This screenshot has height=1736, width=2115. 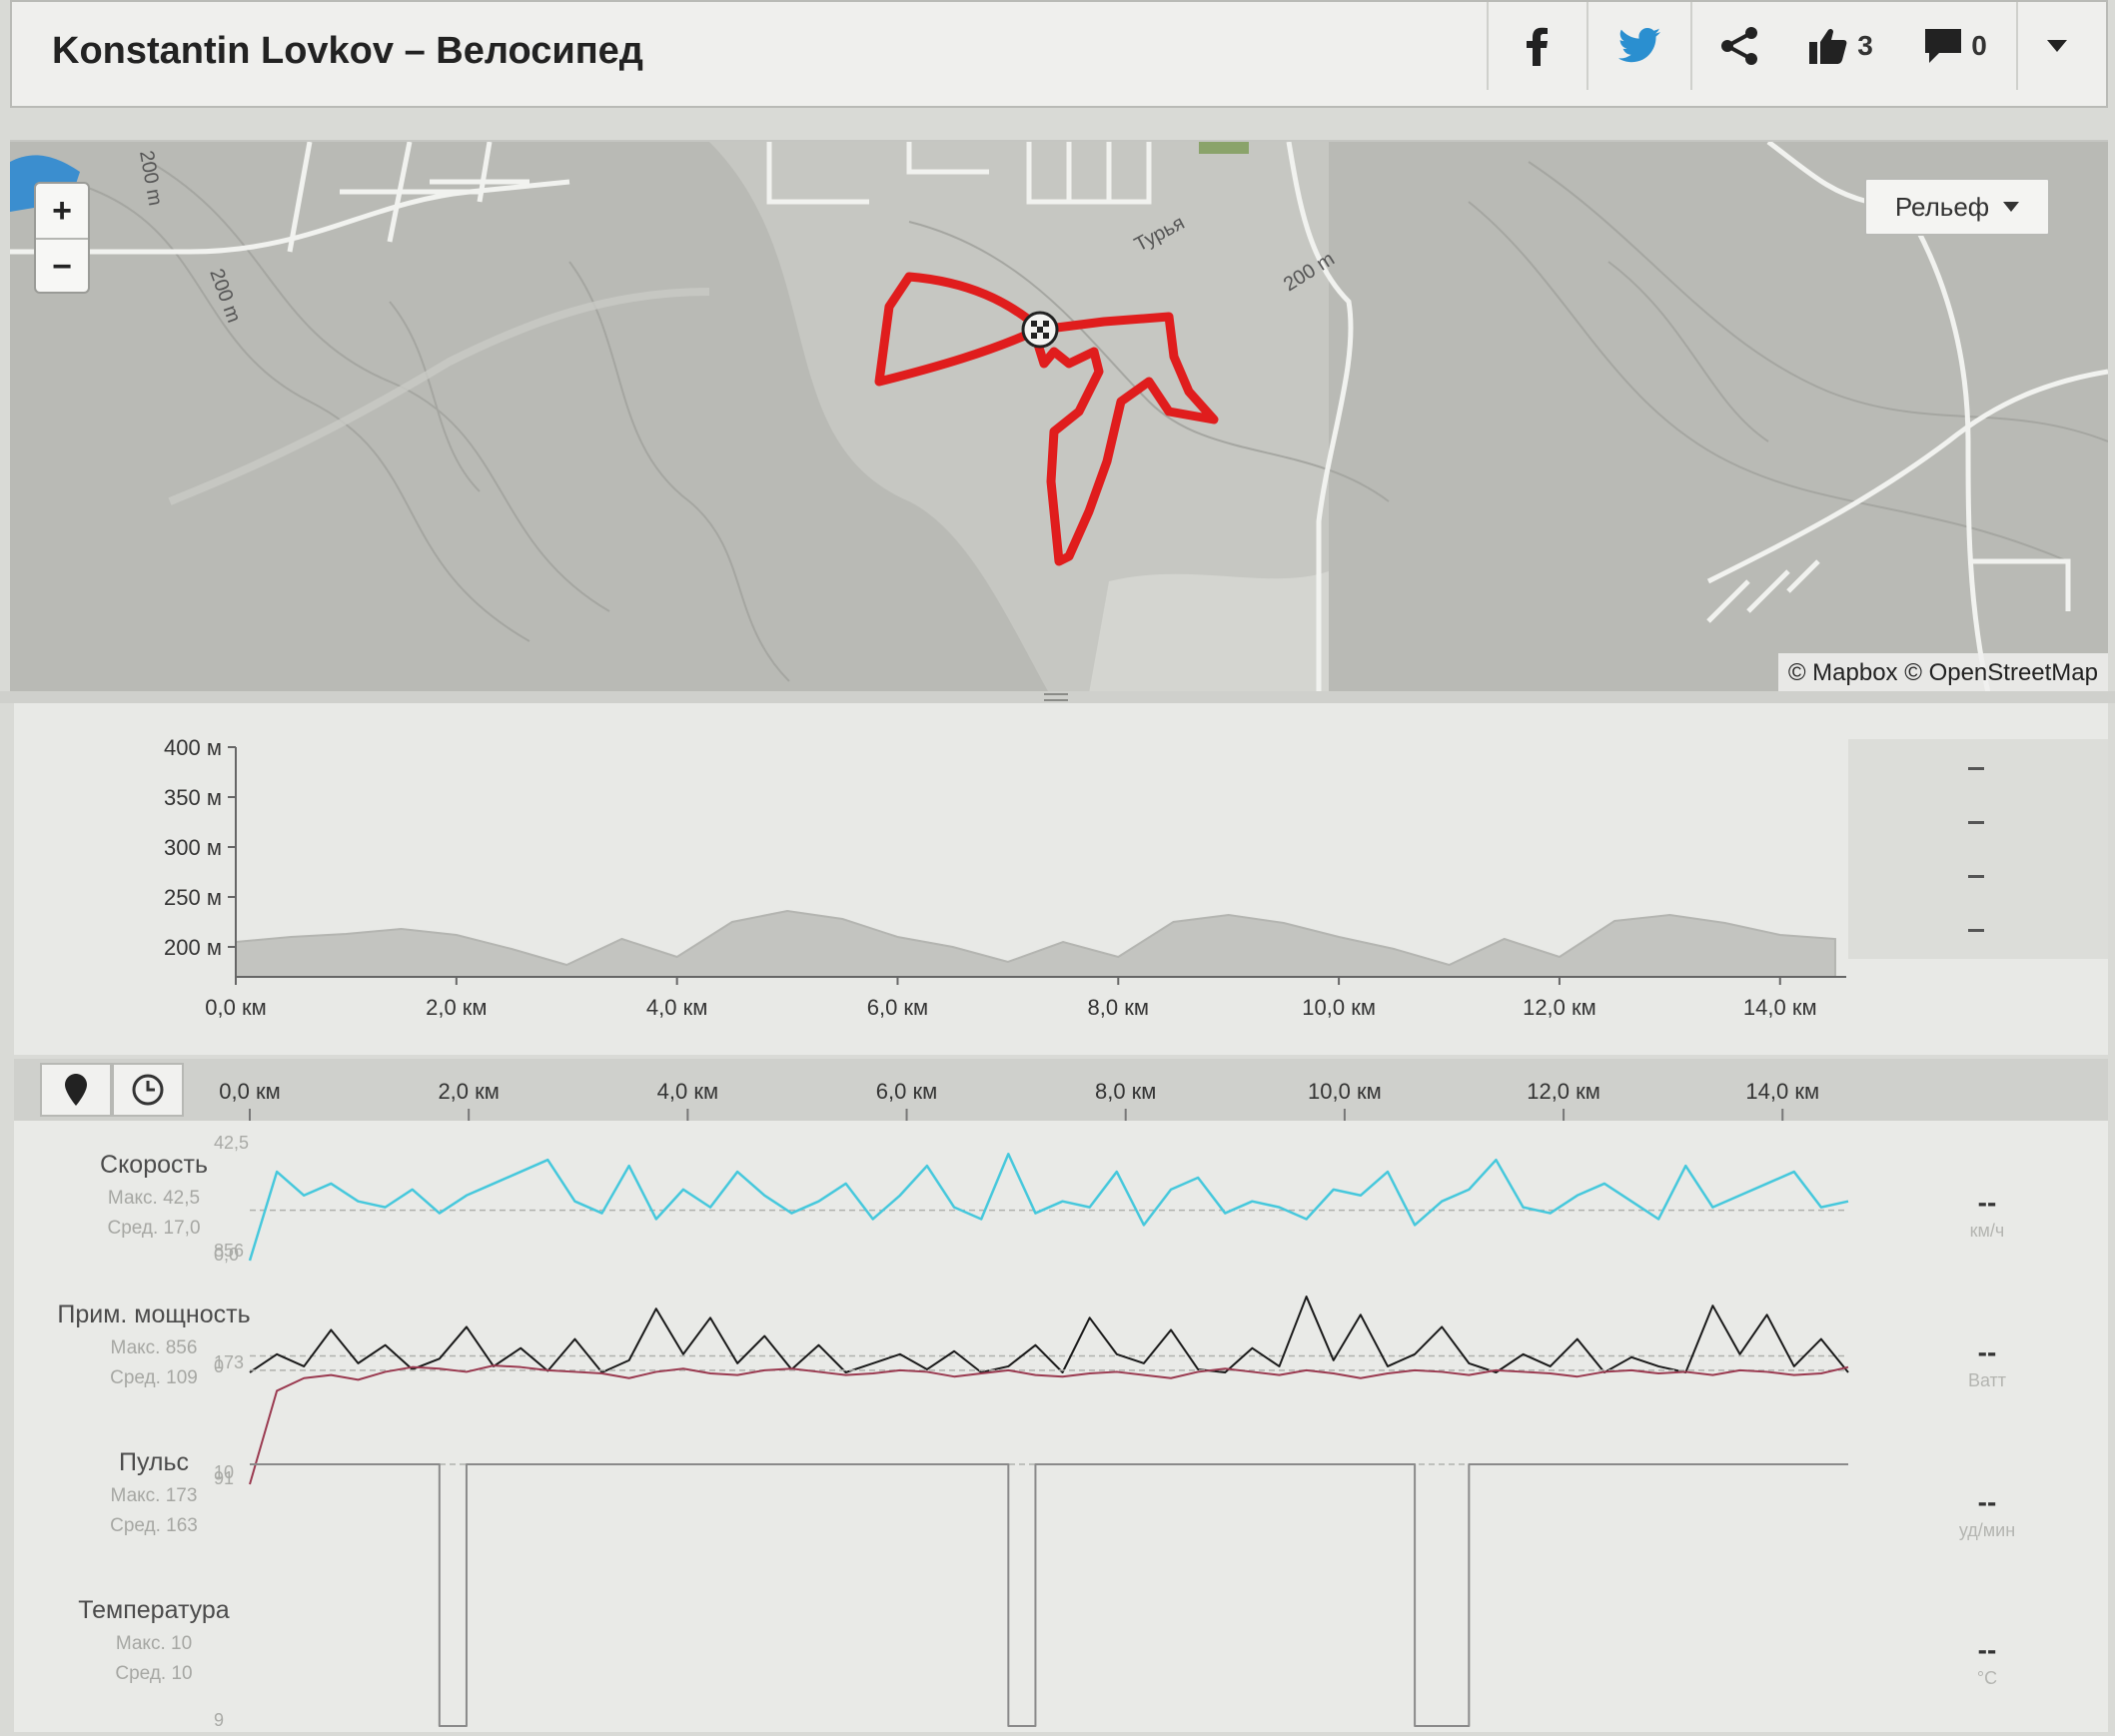 I want to click on y-min-label: 9, so click(x=219, y=1720).